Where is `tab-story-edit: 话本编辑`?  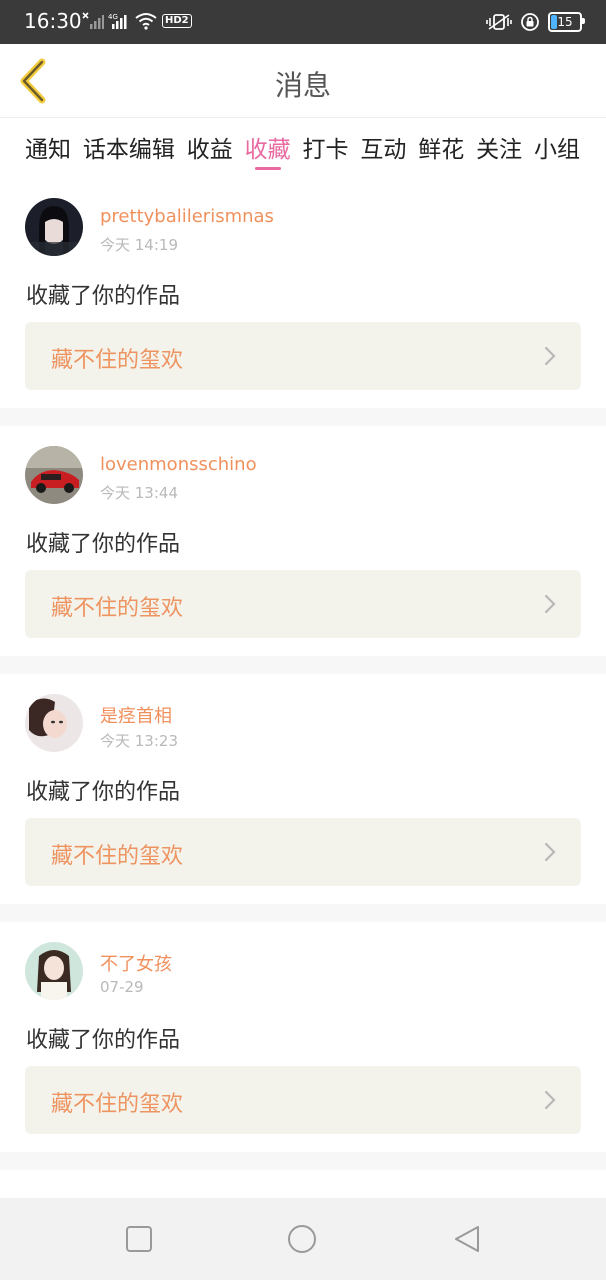
tab-story-edit: 话本编辑 is located at coordinates (129, 148).